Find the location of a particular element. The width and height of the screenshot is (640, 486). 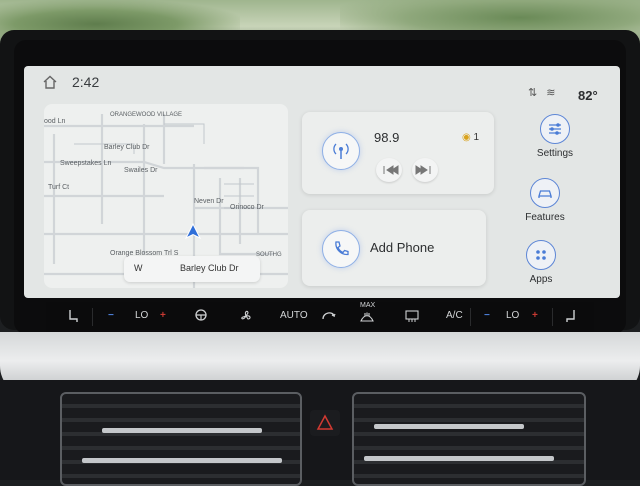

vehicle-position-icon is located at coordinates (193, 231).